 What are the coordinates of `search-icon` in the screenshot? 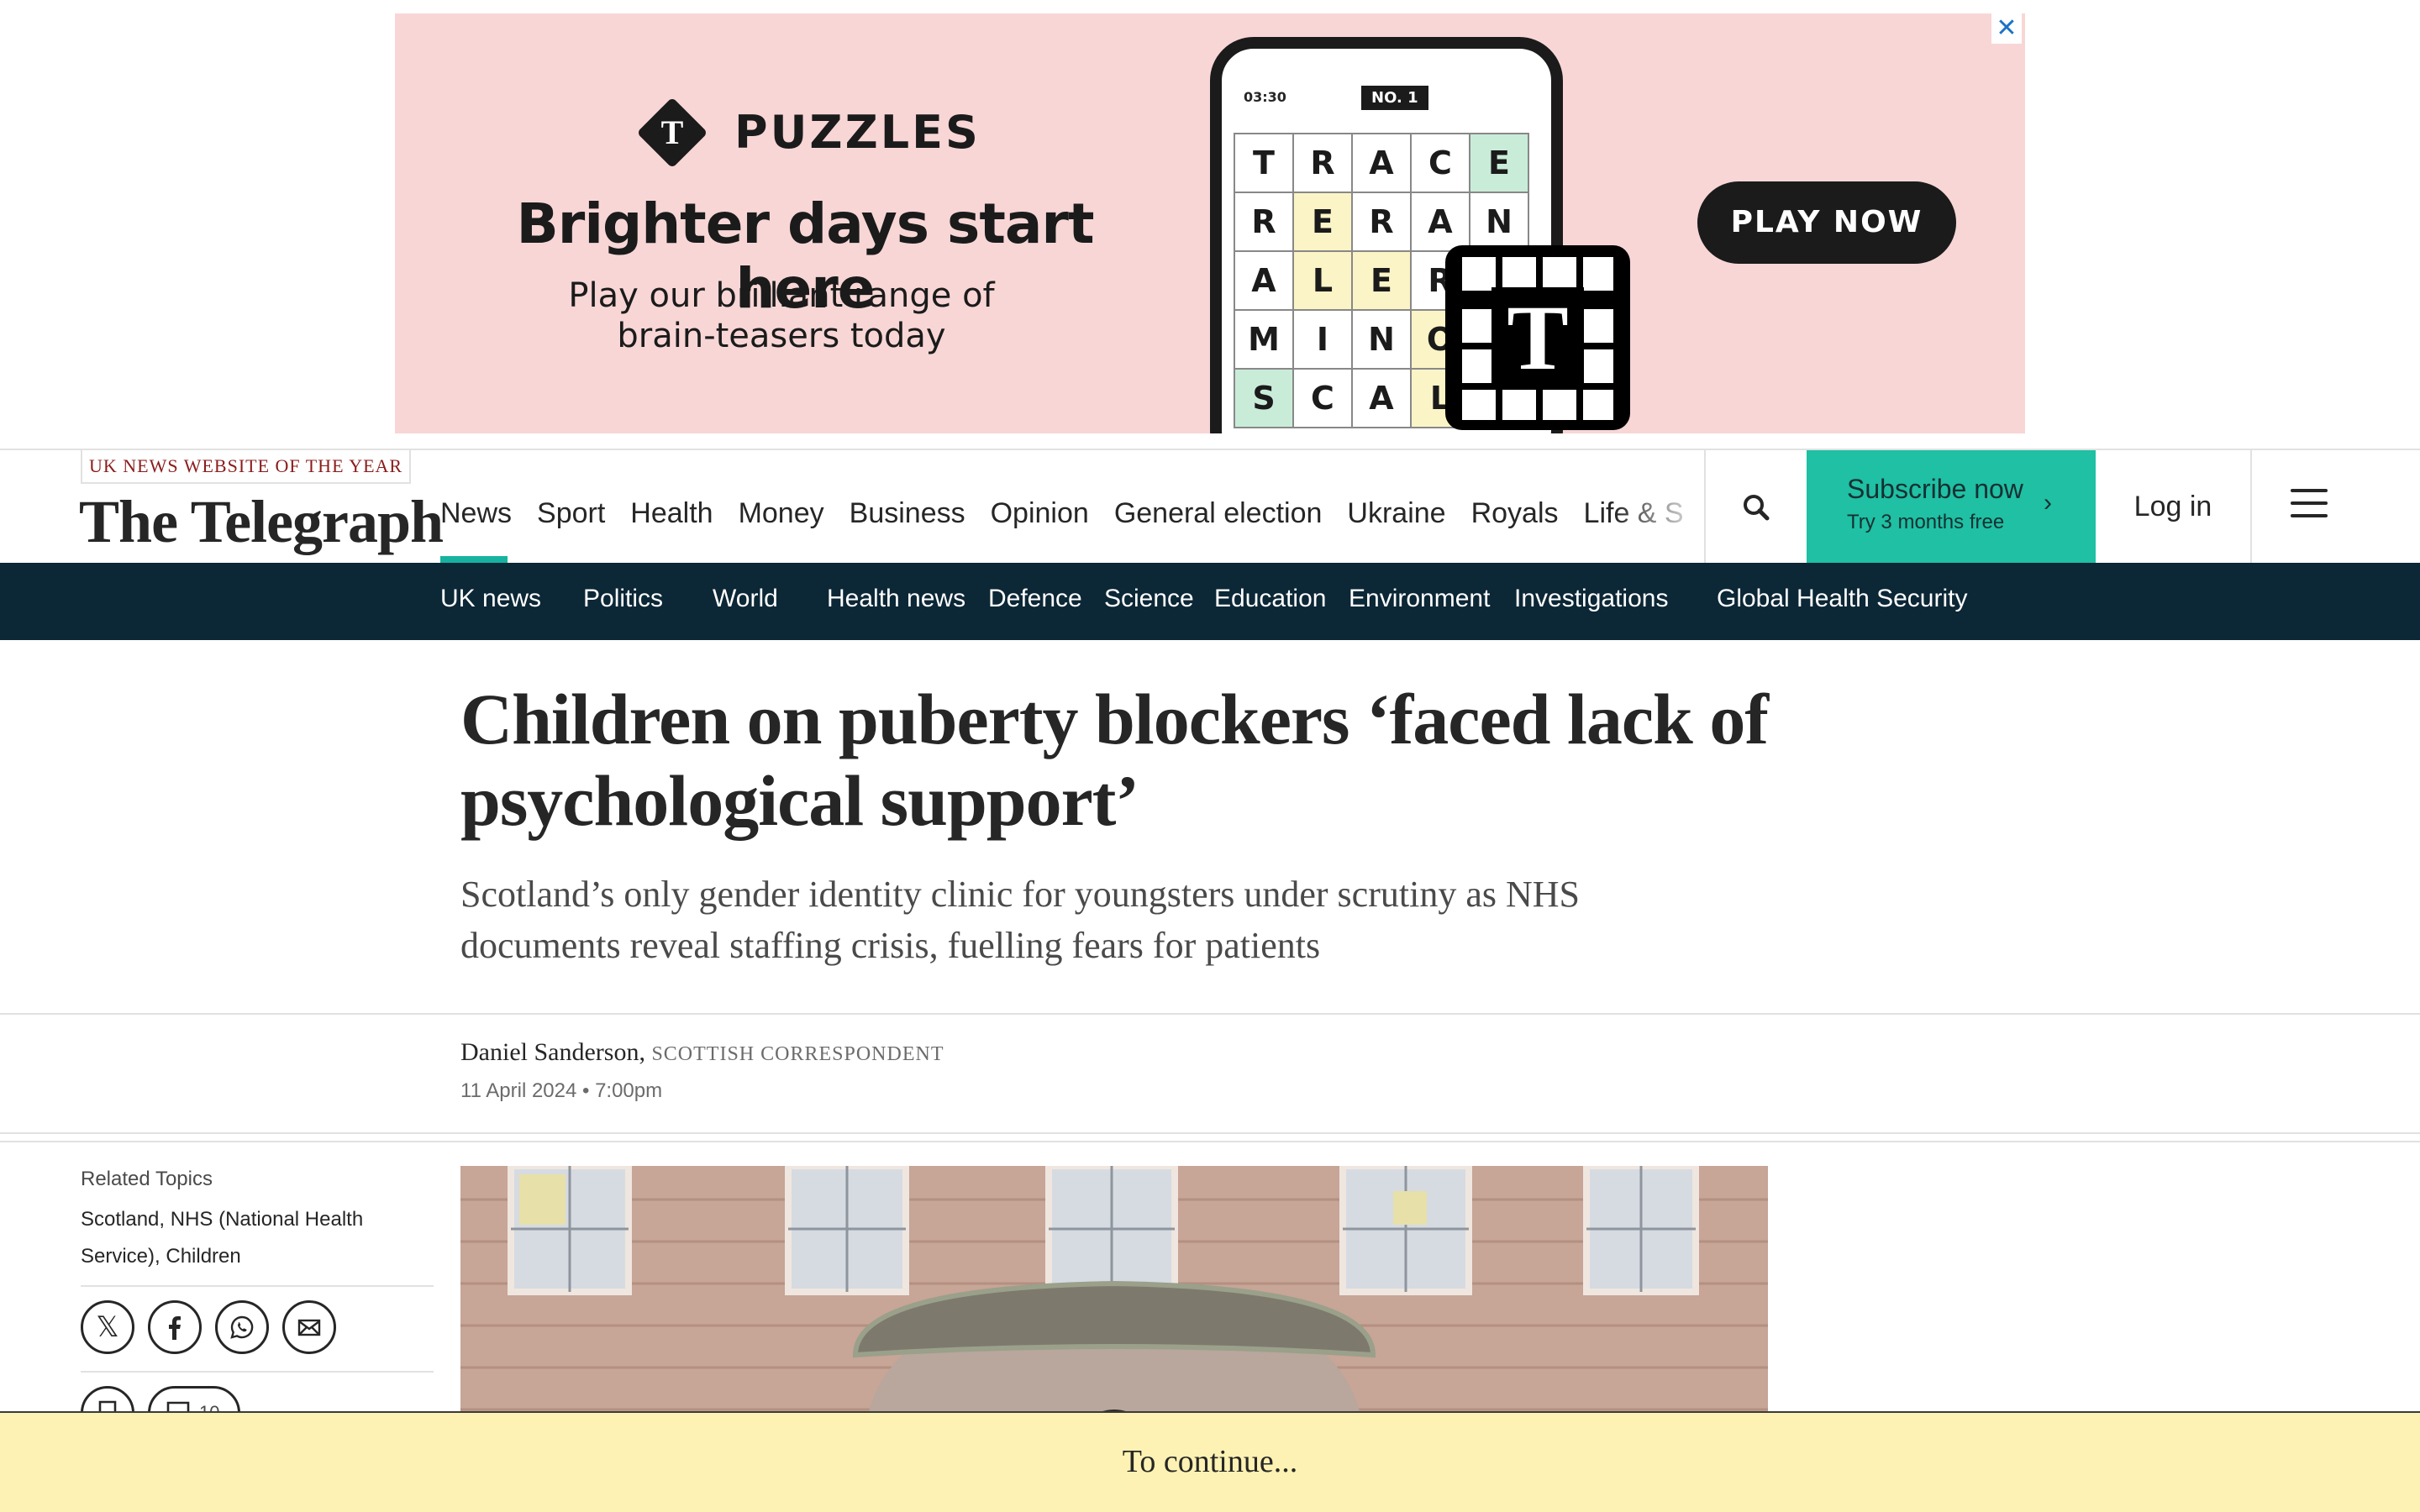 It's located at (1757, 508).